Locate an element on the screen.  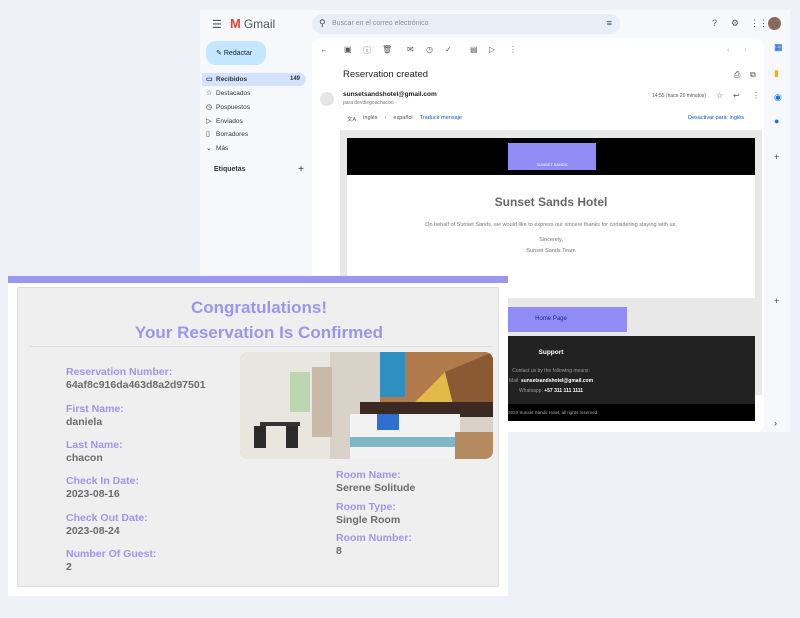
translate-to: español is located at coordinates (402, 119).